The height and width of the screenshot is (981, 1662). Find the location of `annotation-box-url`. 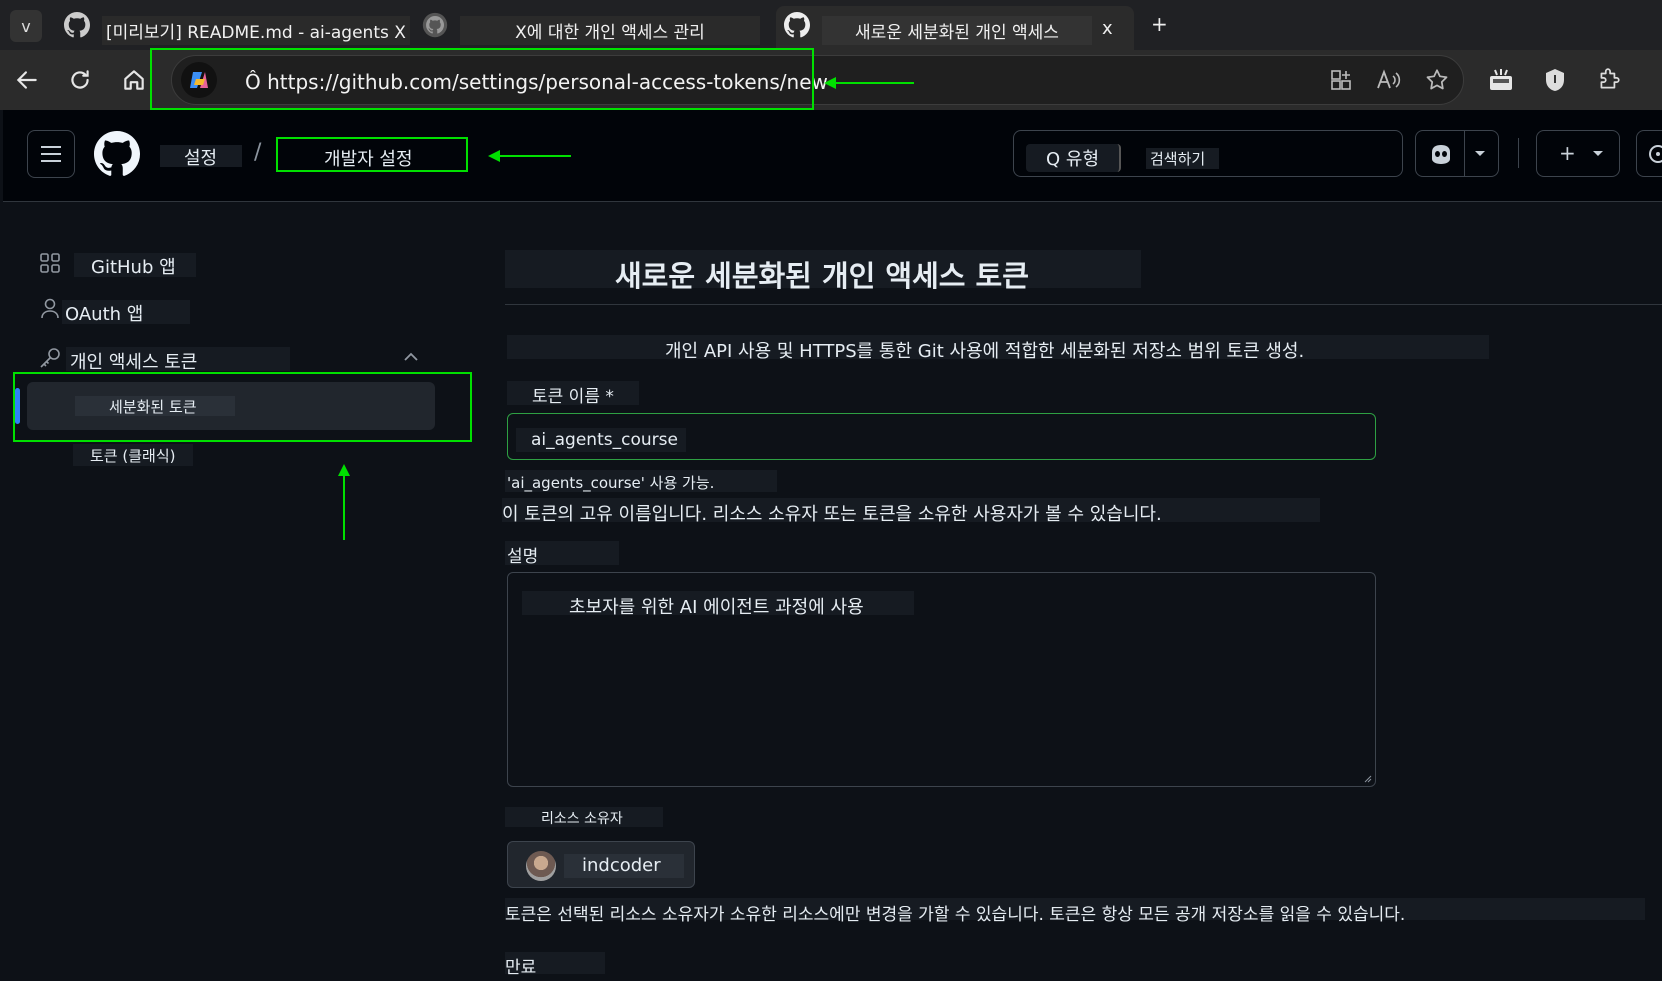

annotation-box-url is located at coordinates (482, 79).